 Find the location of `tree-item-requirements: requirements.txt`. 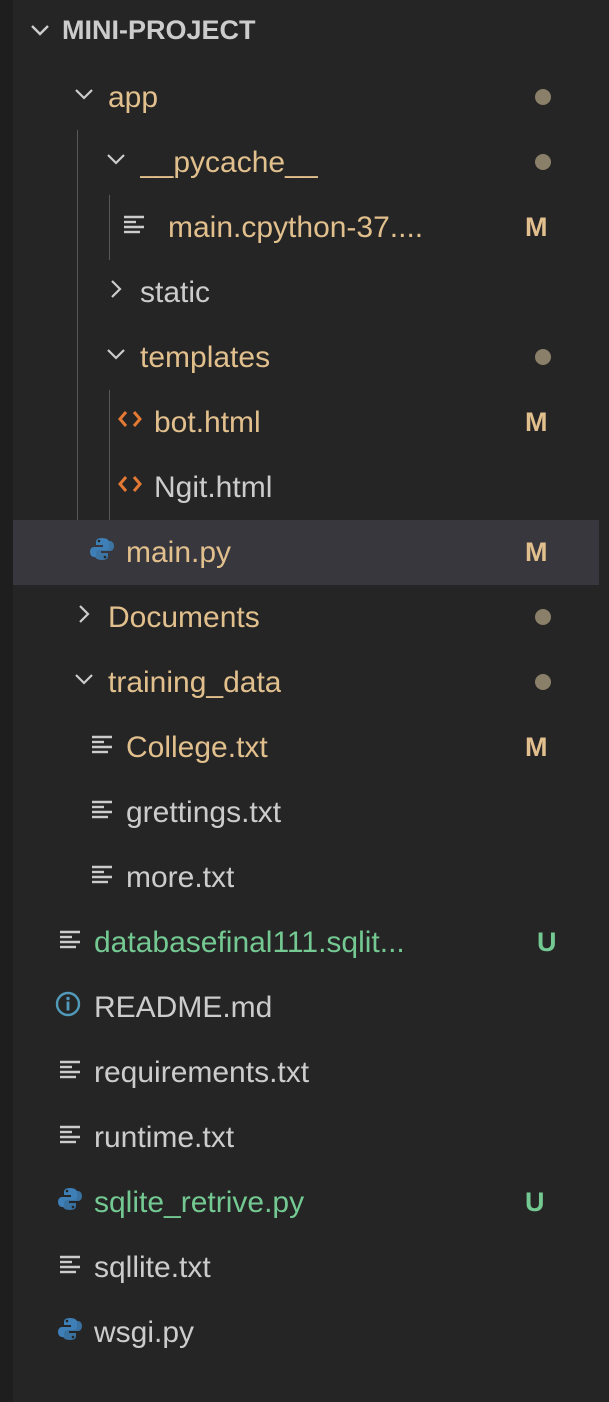

tree-item-requirements: requirements.txt is located at coordinates (306, 1072).